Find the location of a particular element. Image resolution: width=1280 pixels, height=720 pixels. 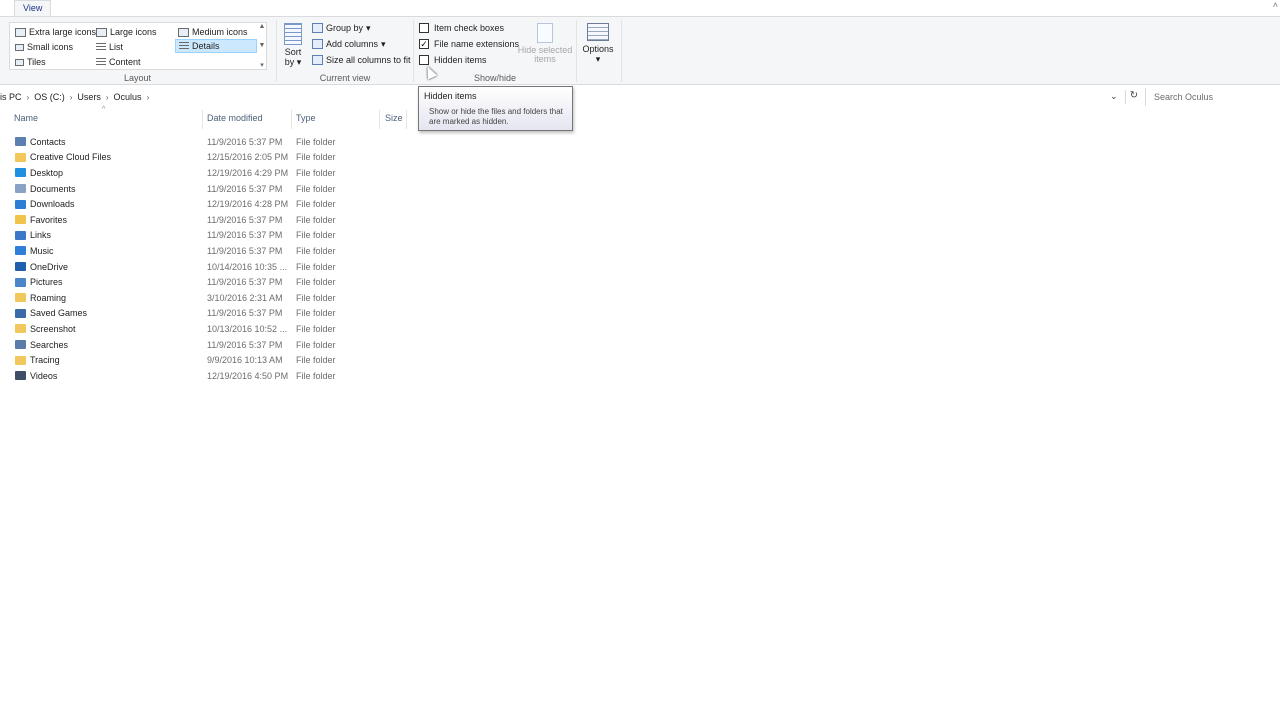

more-icon: ▾ is located at coordinates (262, 65).